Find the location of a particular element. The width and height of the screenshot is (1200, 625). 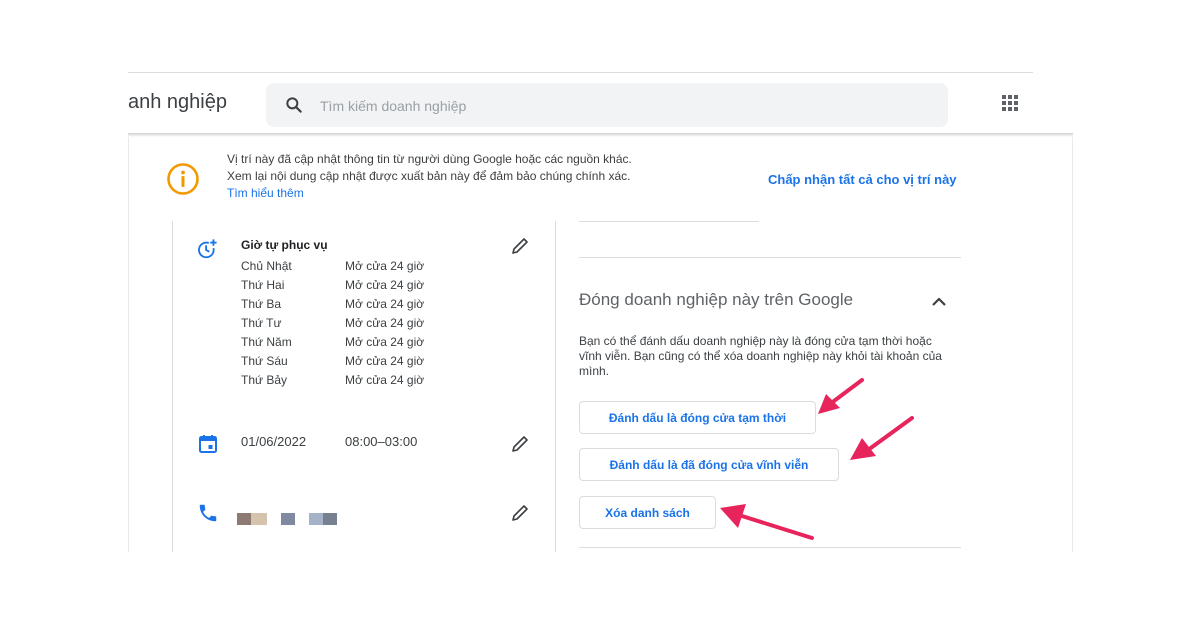

apps-grid-icon is located at coordinates (1010, 103).